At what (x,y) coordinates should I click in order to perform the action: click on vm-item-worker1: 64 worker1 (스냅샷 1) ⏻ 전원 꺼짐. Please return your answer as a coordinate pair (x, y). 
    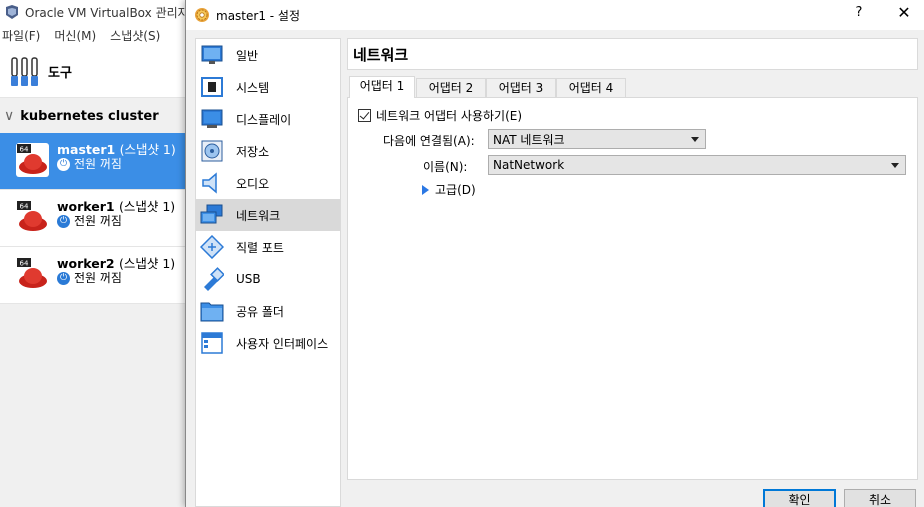
    Looking at the image, I should click on (95, 218).